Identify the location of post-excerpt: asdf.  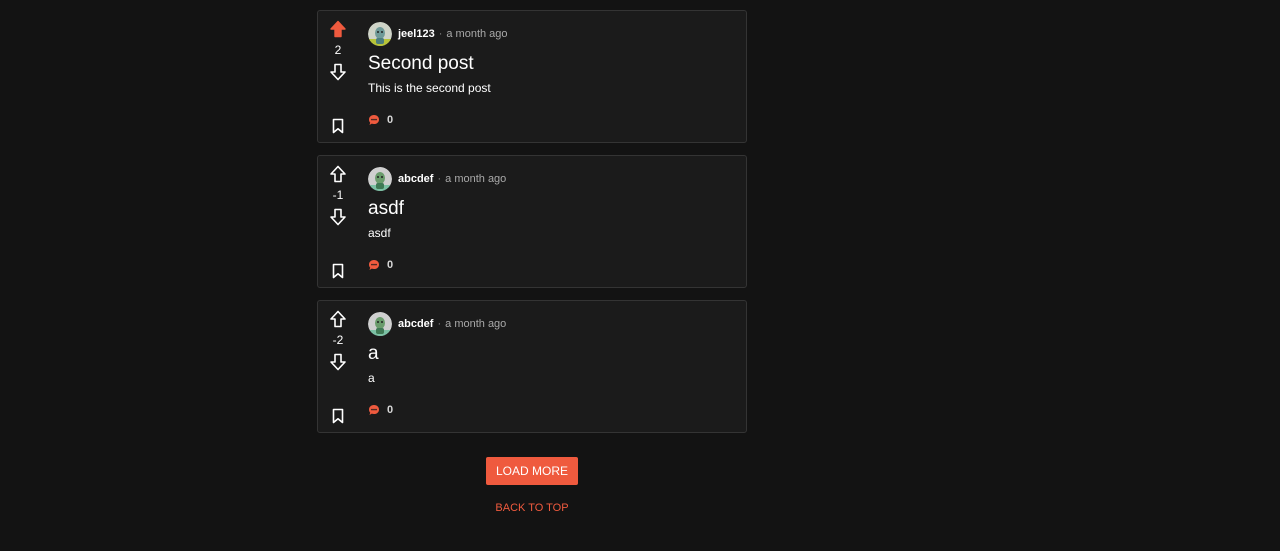
(379, 233).